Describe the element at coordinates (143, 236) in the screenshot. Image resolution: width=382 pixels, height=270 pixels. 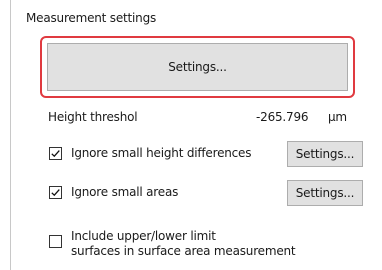
I see `include-limit-surfaces-label-line1: Include upper/lower limit` at that location.